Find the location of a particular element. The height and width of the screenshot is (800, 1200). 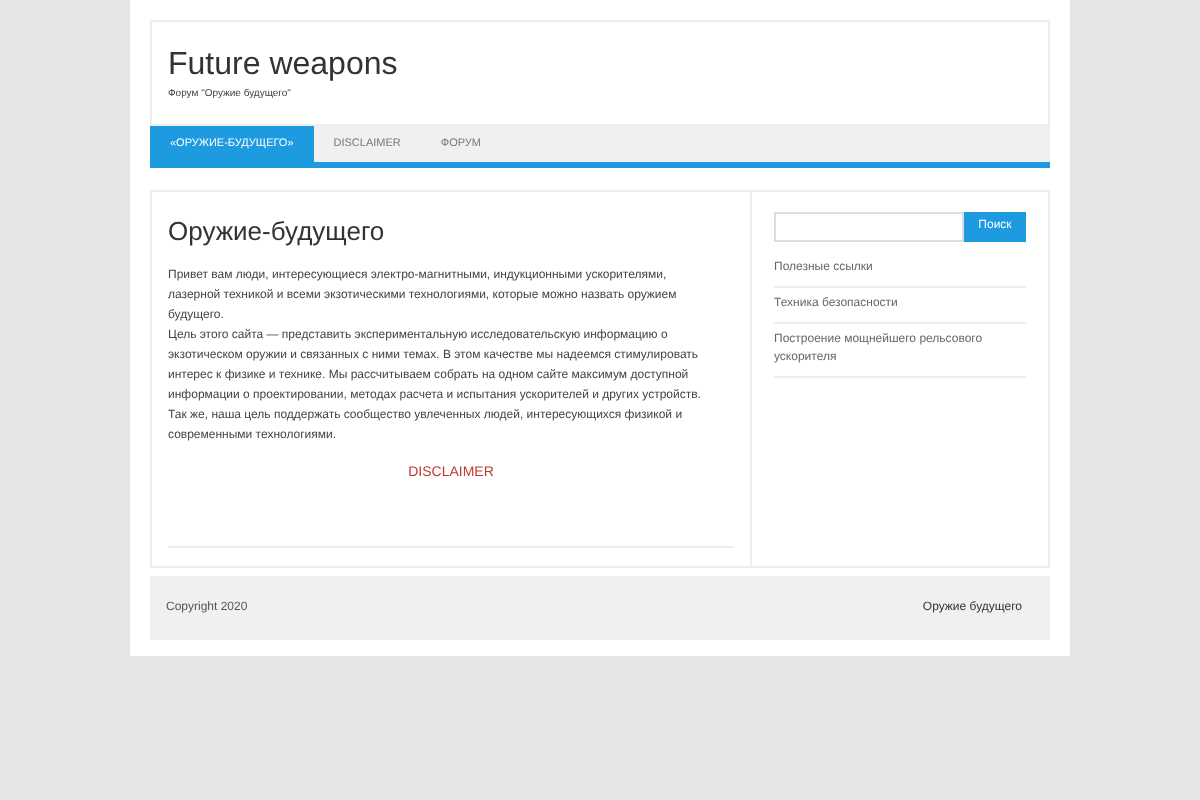

search-field is located at coordinates (869, 227).